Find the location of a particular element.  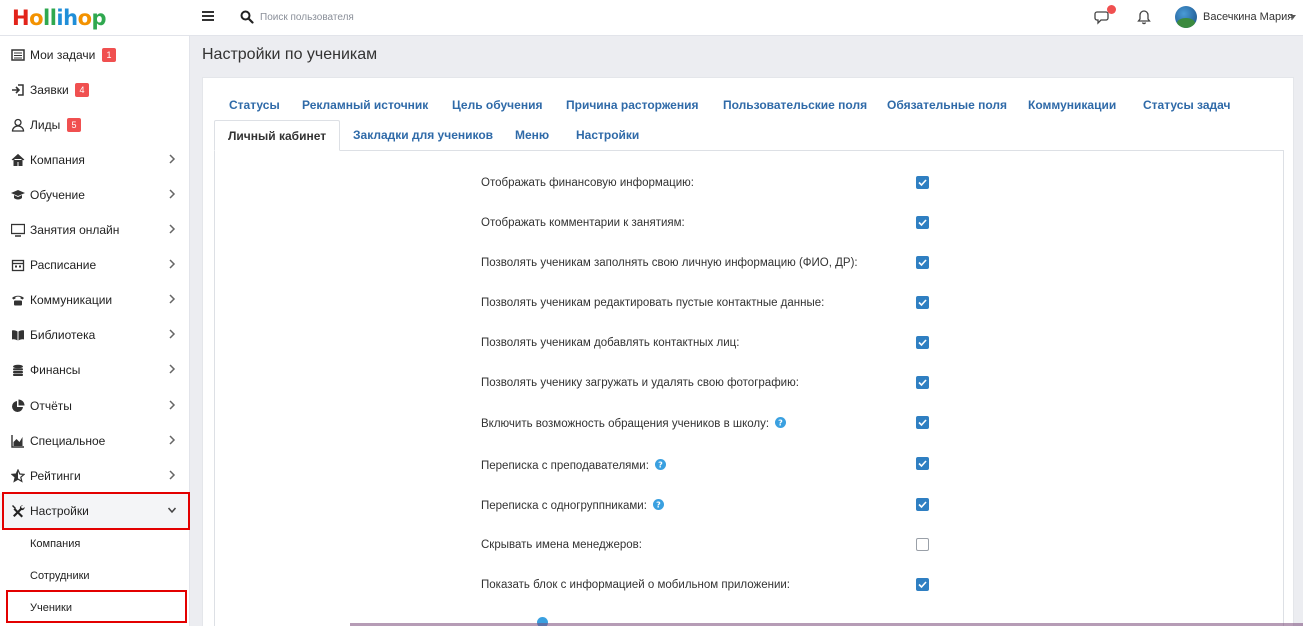

menu-icon is located at coordinates (210, 17).